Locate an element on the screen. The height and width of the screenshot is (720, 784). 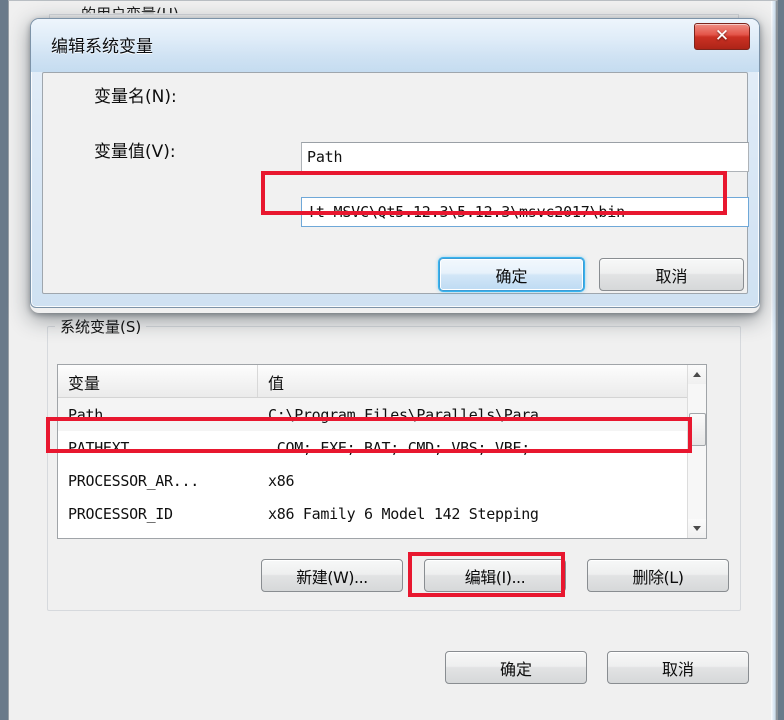
dialog-ok-button: 确定 is located at coordinates (511, 274).